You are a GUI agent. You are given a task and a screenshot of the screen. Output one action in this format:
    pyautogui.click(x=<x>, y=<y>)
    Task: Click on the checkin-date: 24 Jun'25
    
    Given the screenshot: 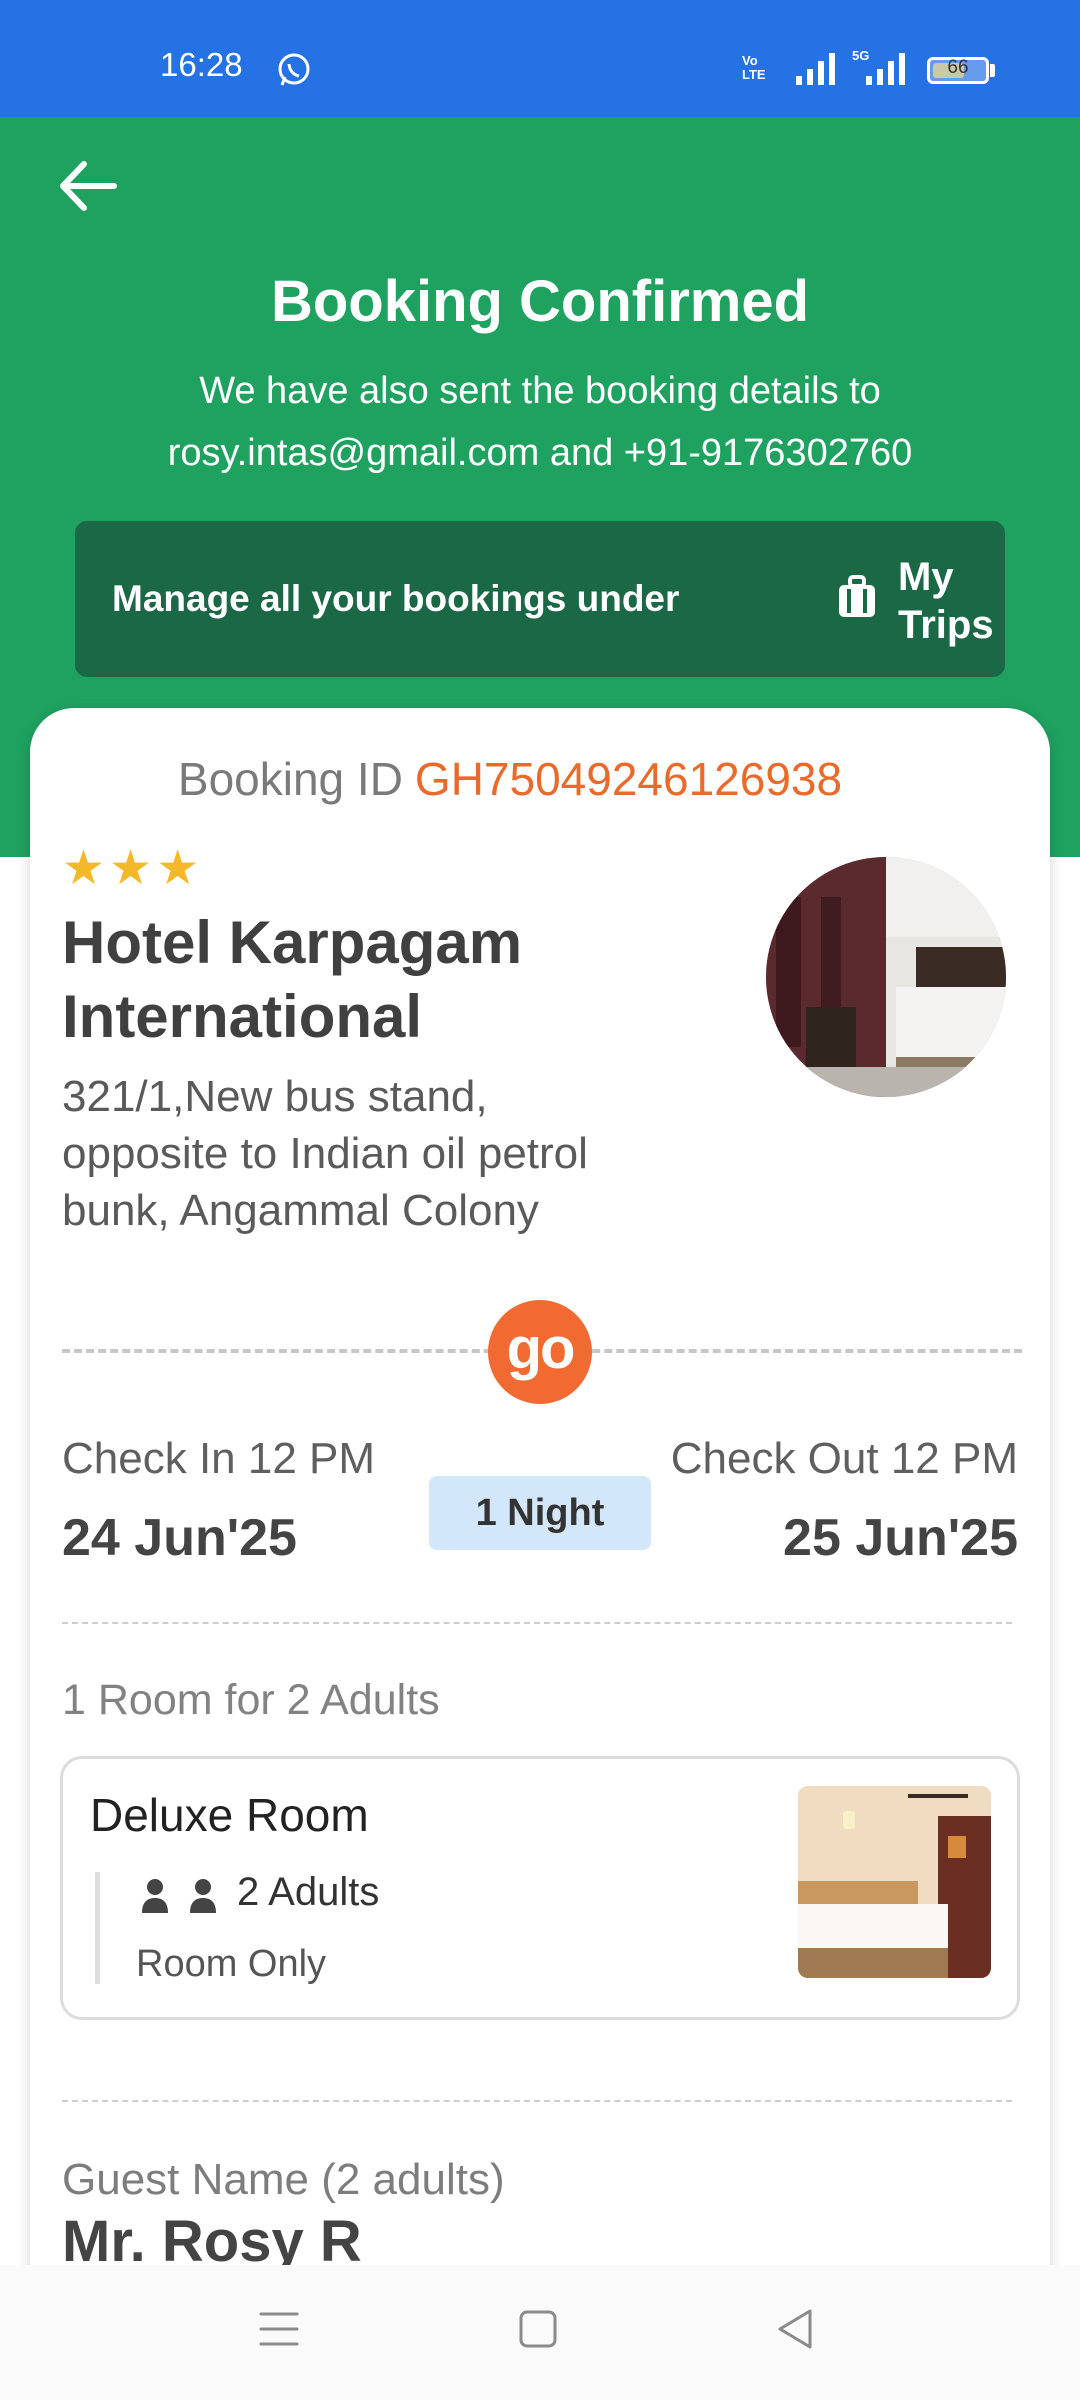 What is the action you would take?
    pyautogui.click(x=179, y=1538)
    